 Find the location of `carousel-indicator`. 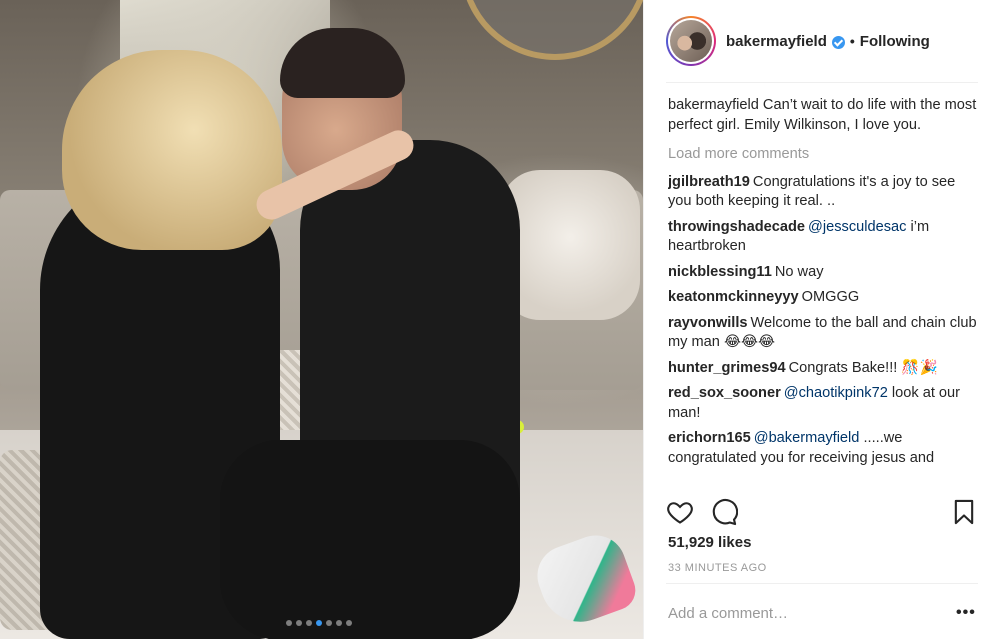

carousel-indicator is located at coordinates (319, 623).